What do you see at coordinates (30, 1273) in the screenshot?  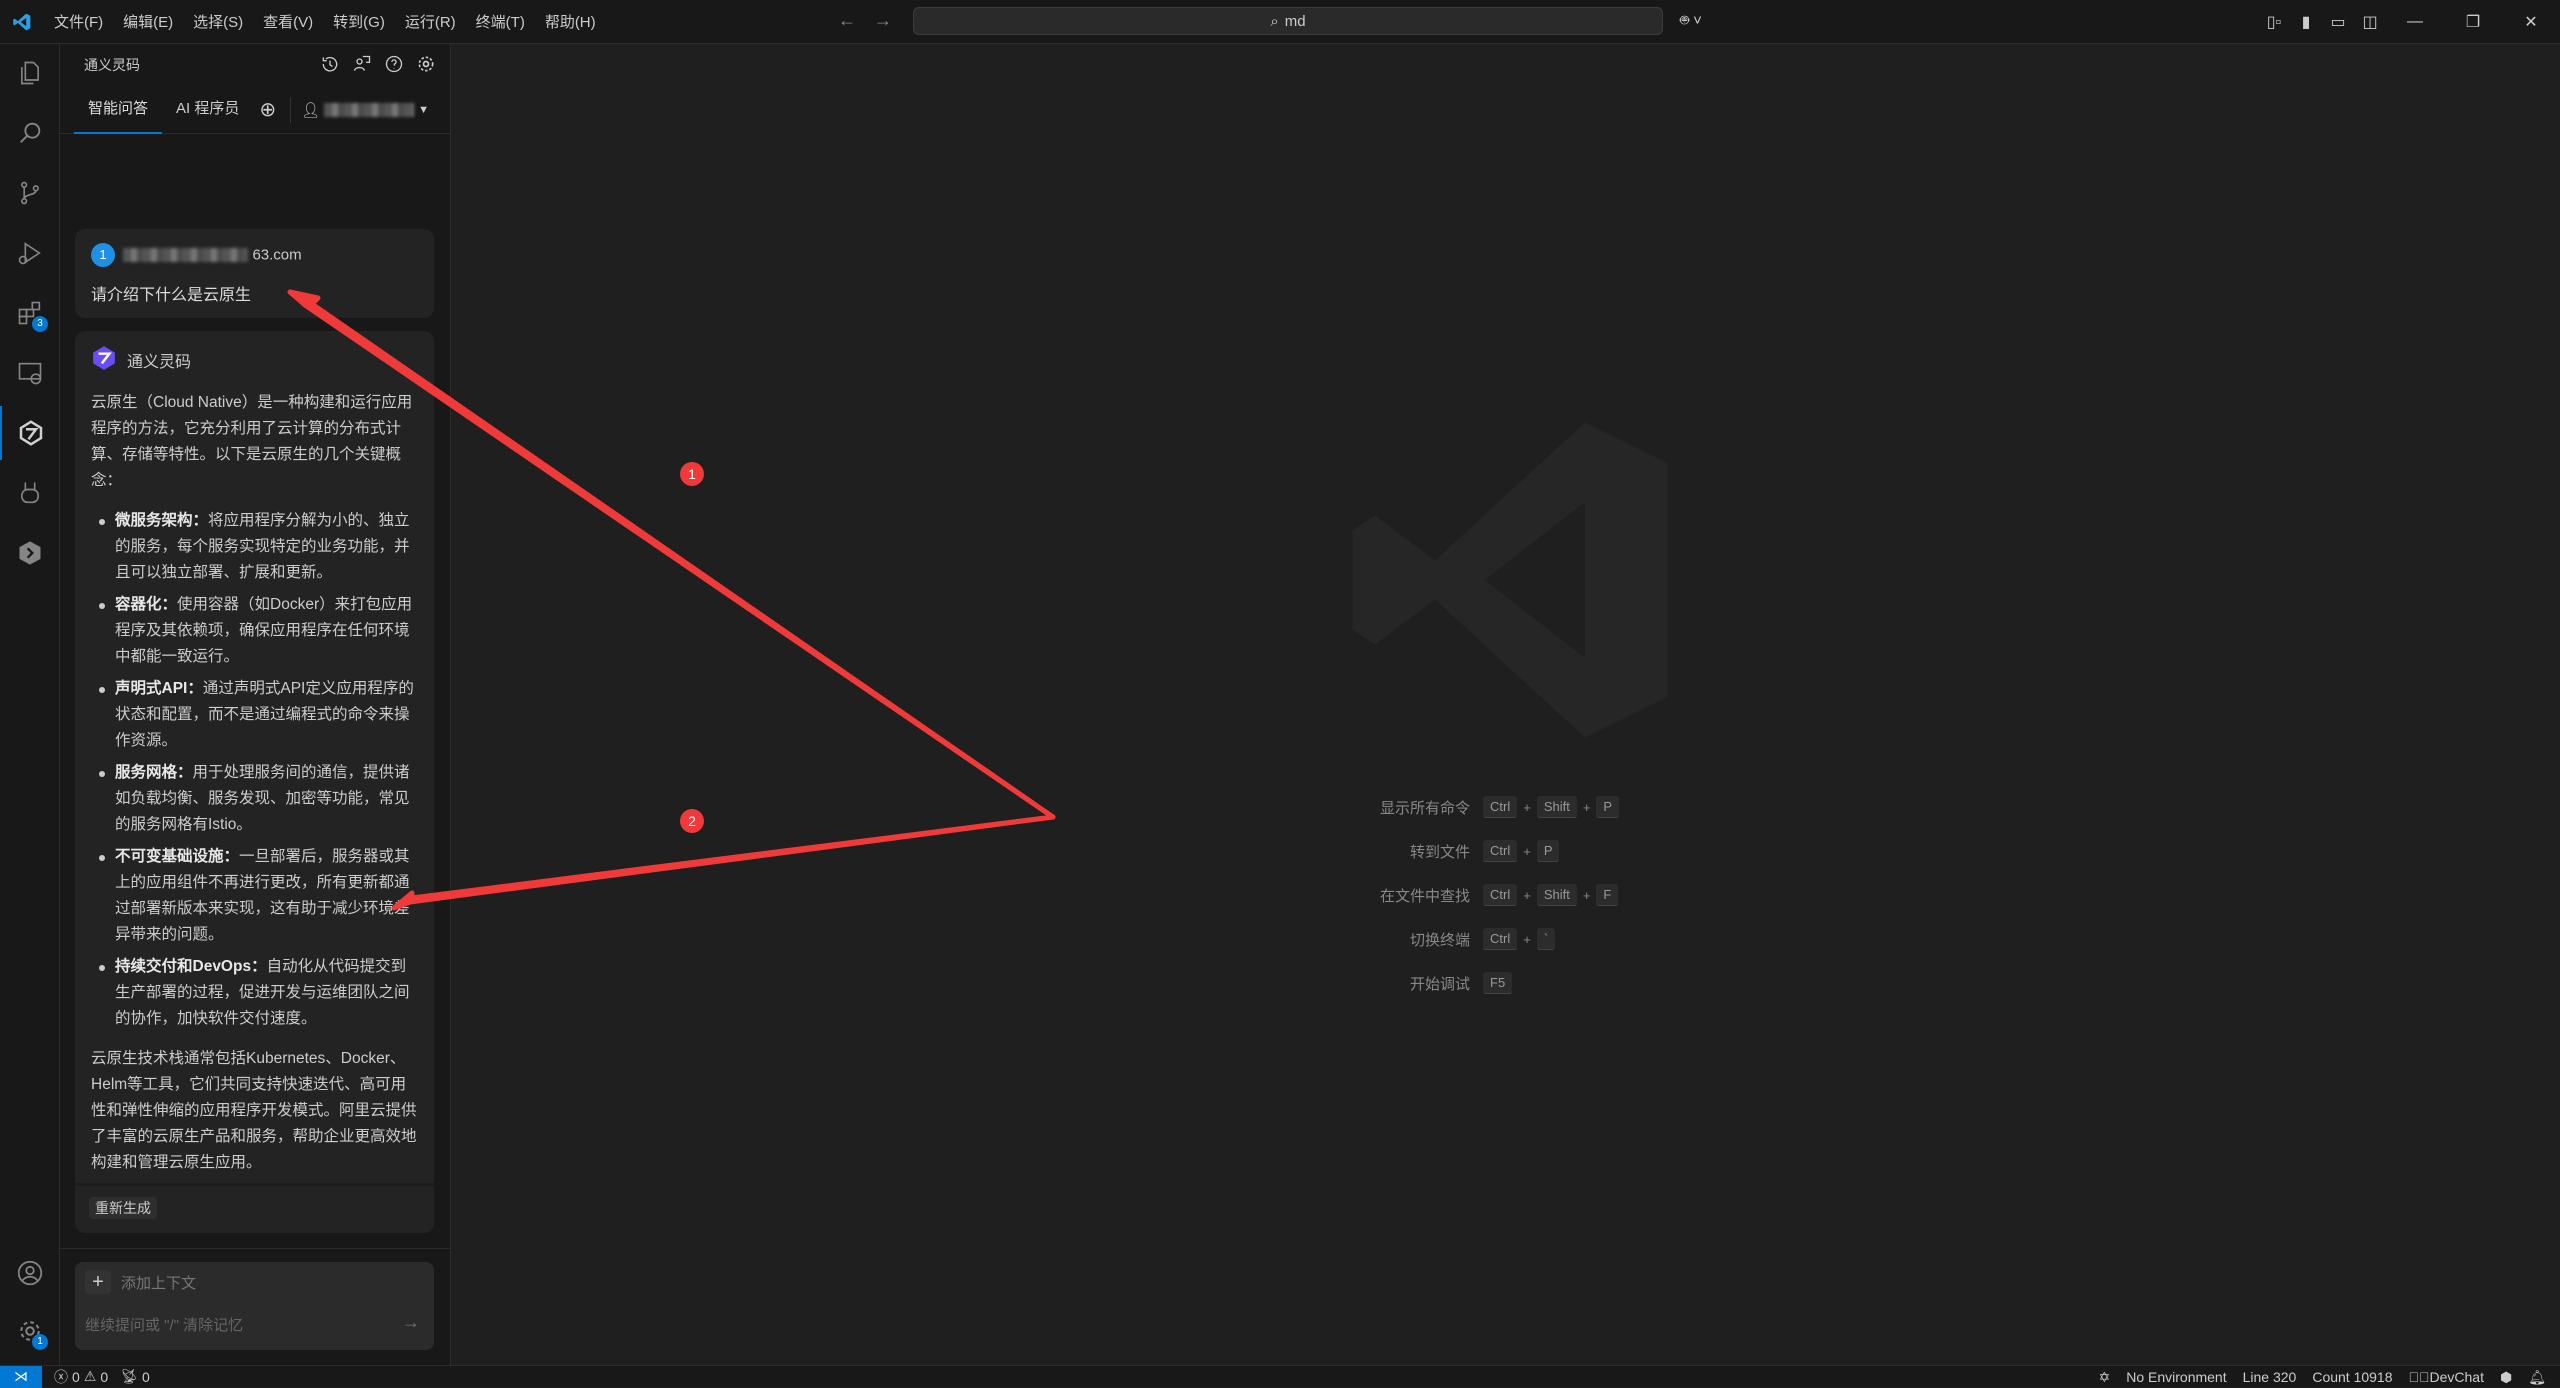 I see `account-icon` at bounding box center [30, 1273].